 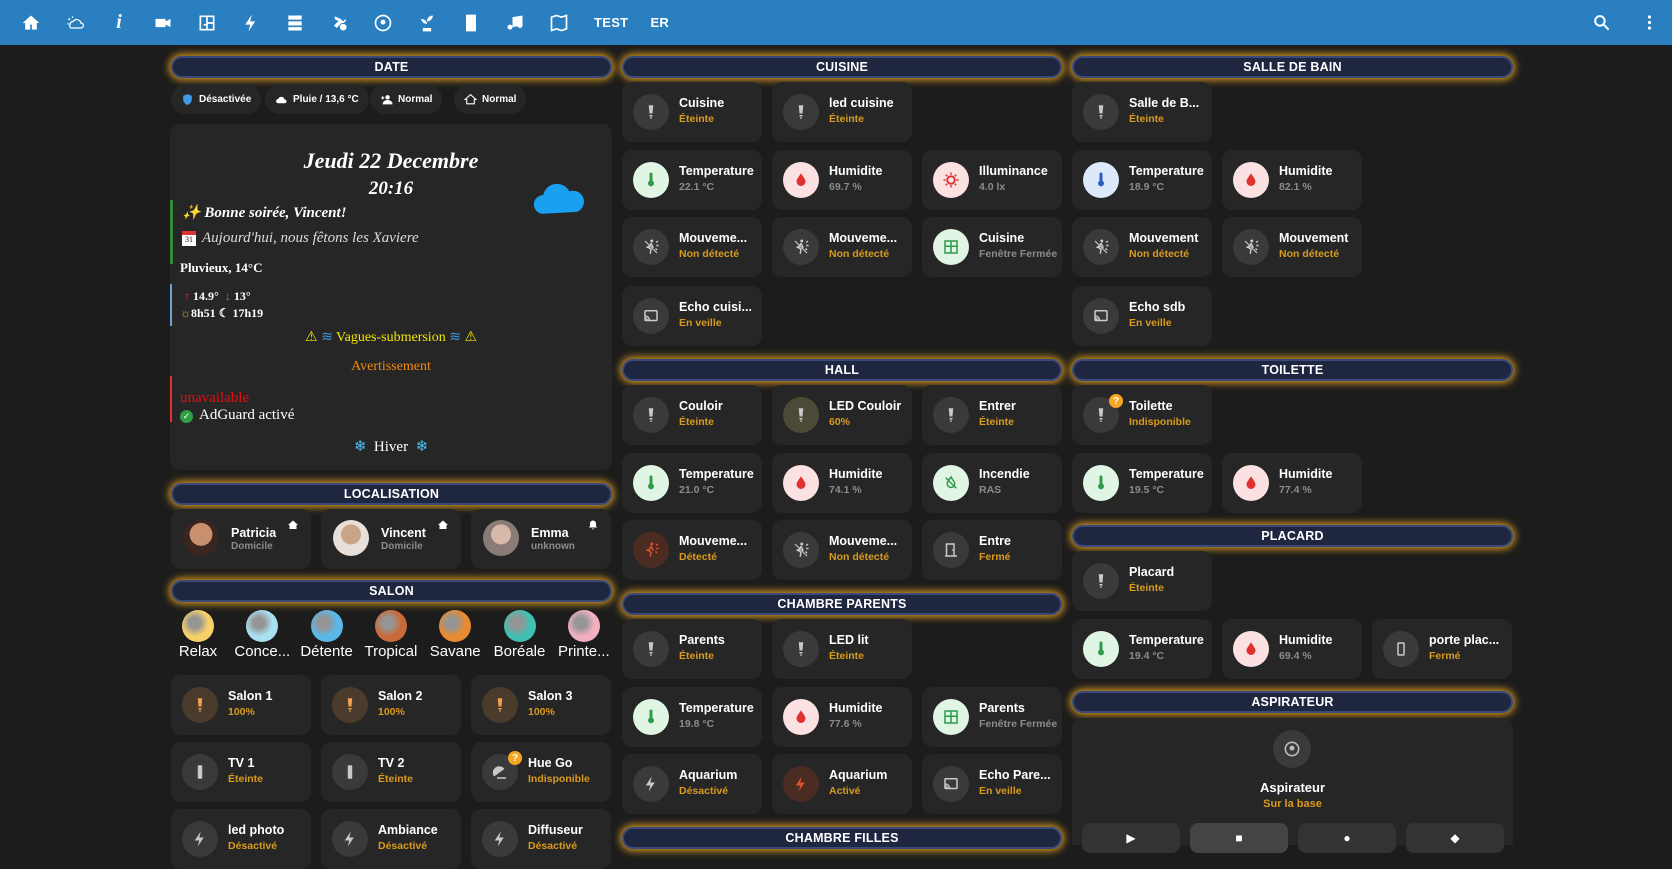 I want to click on server-icon, so click(x=295, y=23).